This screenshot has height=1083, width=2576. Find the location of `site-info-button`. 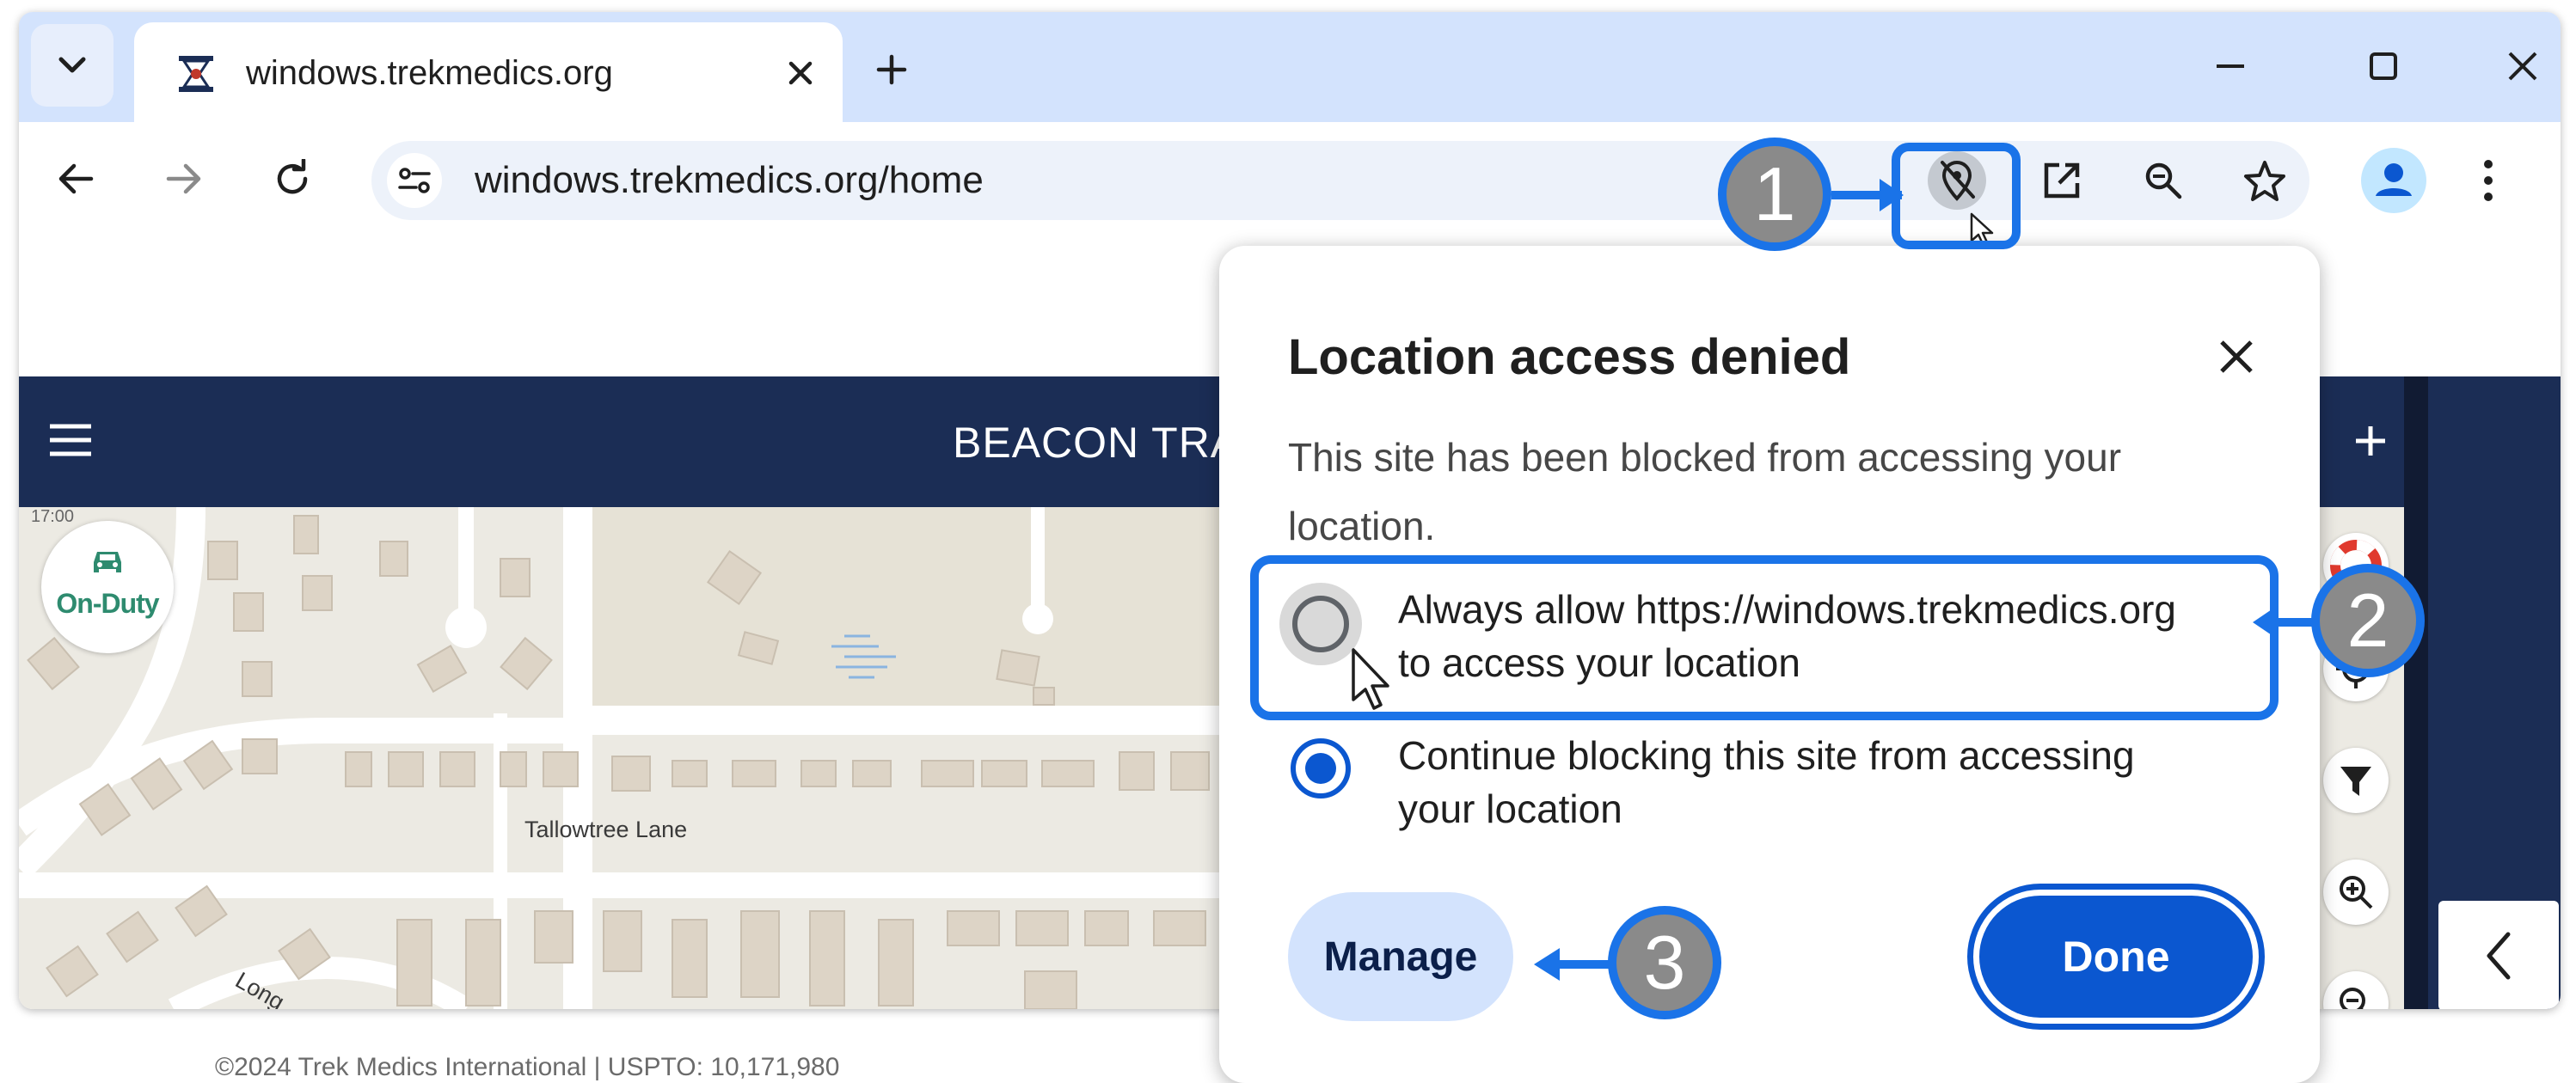

site-info-button is located at coordinates (414, 180).